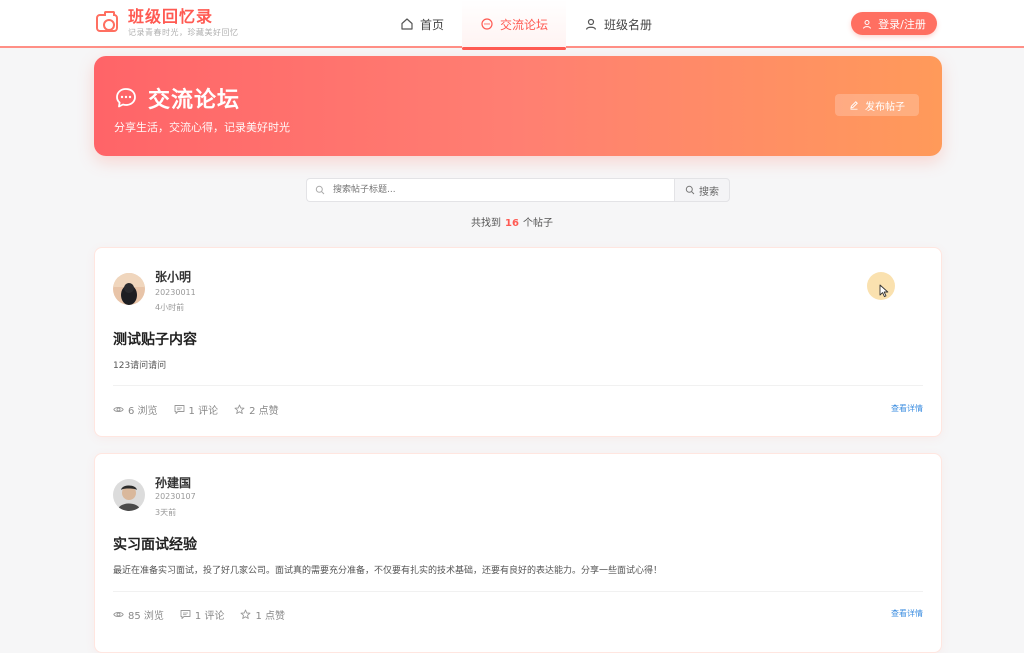 The image size is (1024, 653). I want to click on hero-title-row: 交流论坛, so click(177, 98).